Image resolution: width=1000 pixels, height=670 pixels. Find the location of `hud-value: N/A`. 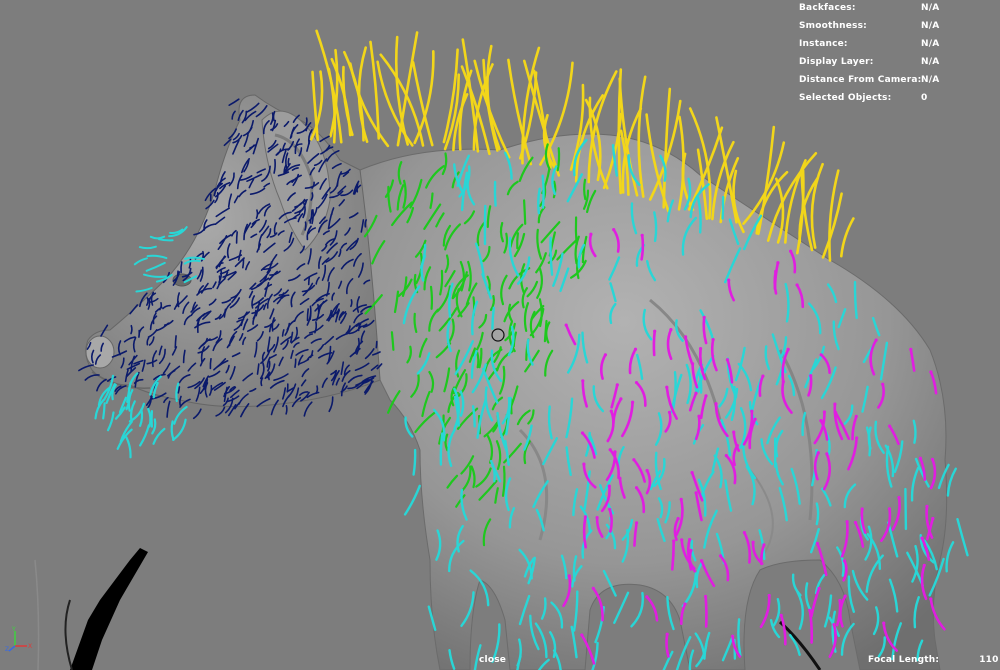

hud-value: N/A is located at coordinates (930, 8).